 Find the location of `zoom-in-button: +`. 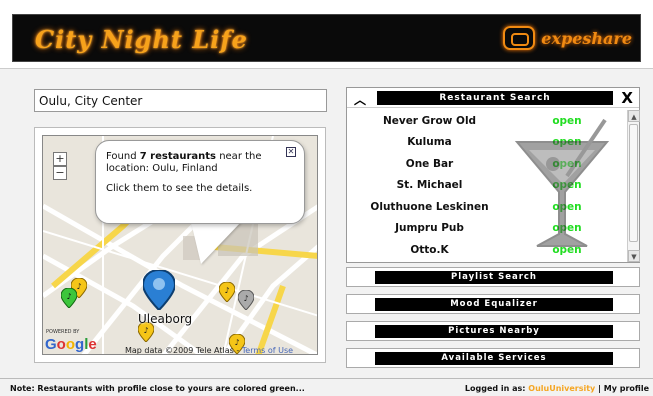

zoom-in-button: + is located at coordinates (60, 159).